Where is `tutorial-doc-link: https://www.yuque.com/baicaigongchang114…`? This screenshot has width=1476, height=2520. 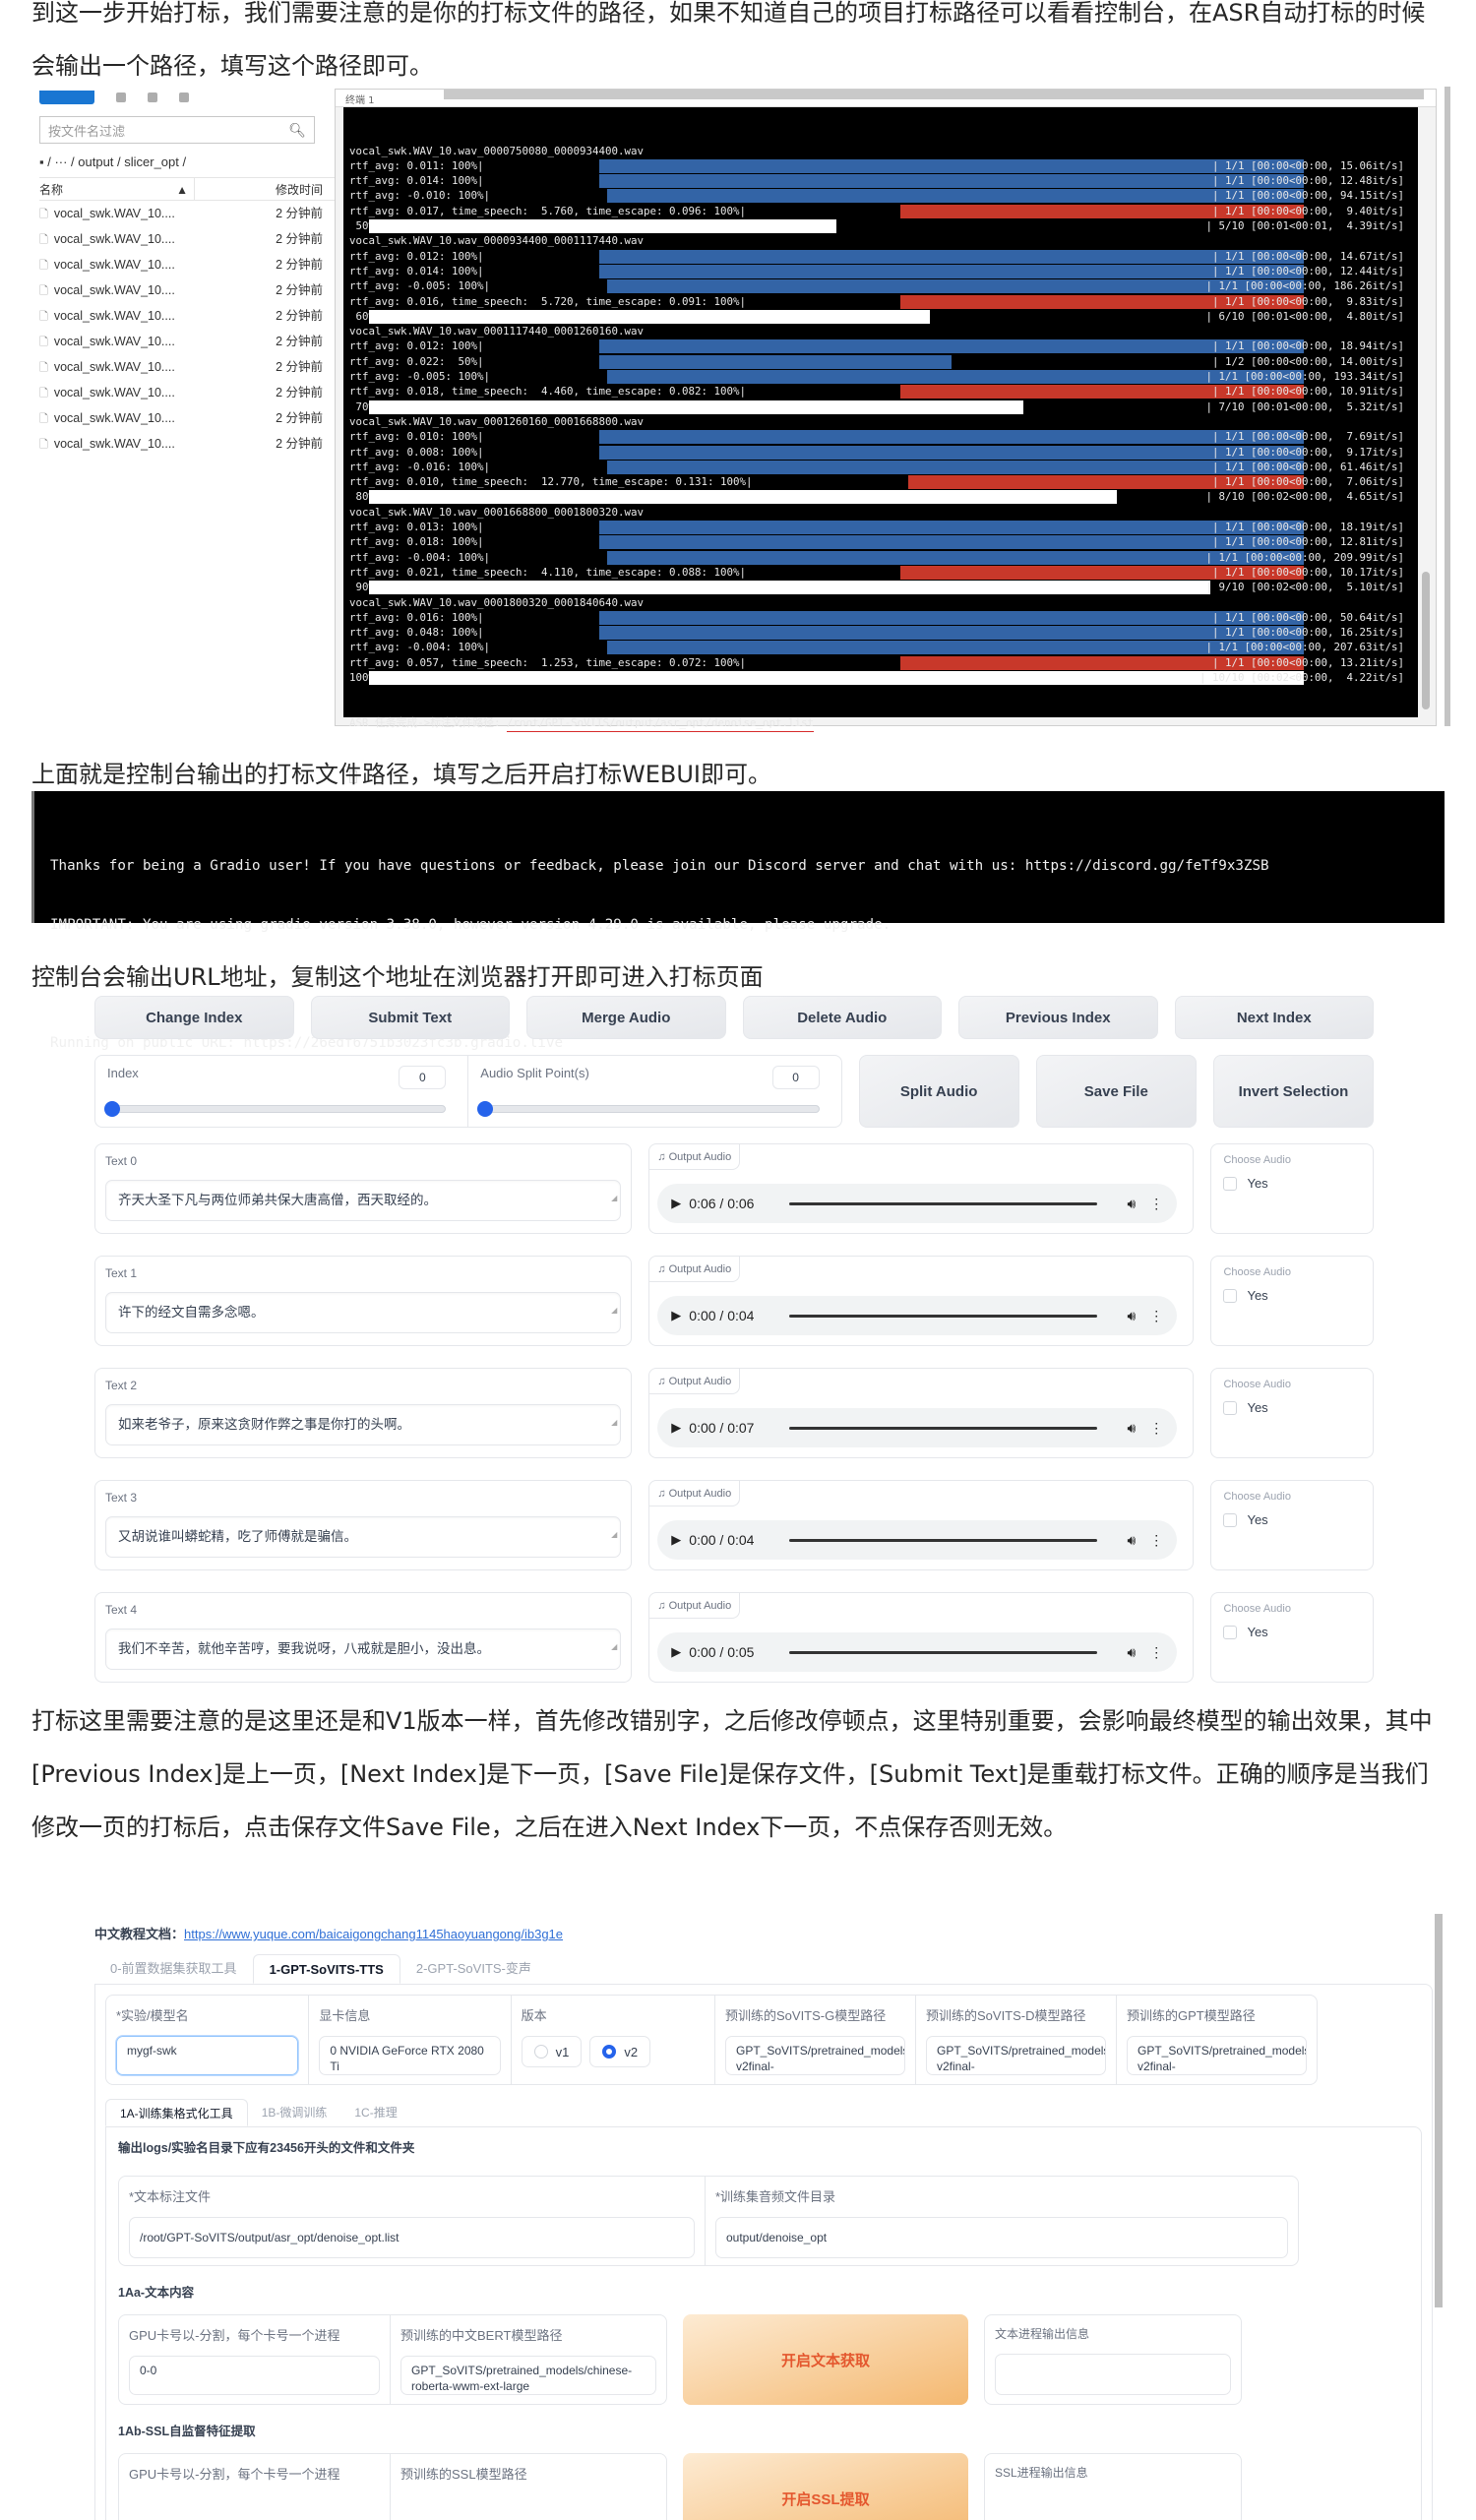 tutorial-doc-link: https://www.yuque.com/baicaigongchang114… is located at coordinates (374, 1934).